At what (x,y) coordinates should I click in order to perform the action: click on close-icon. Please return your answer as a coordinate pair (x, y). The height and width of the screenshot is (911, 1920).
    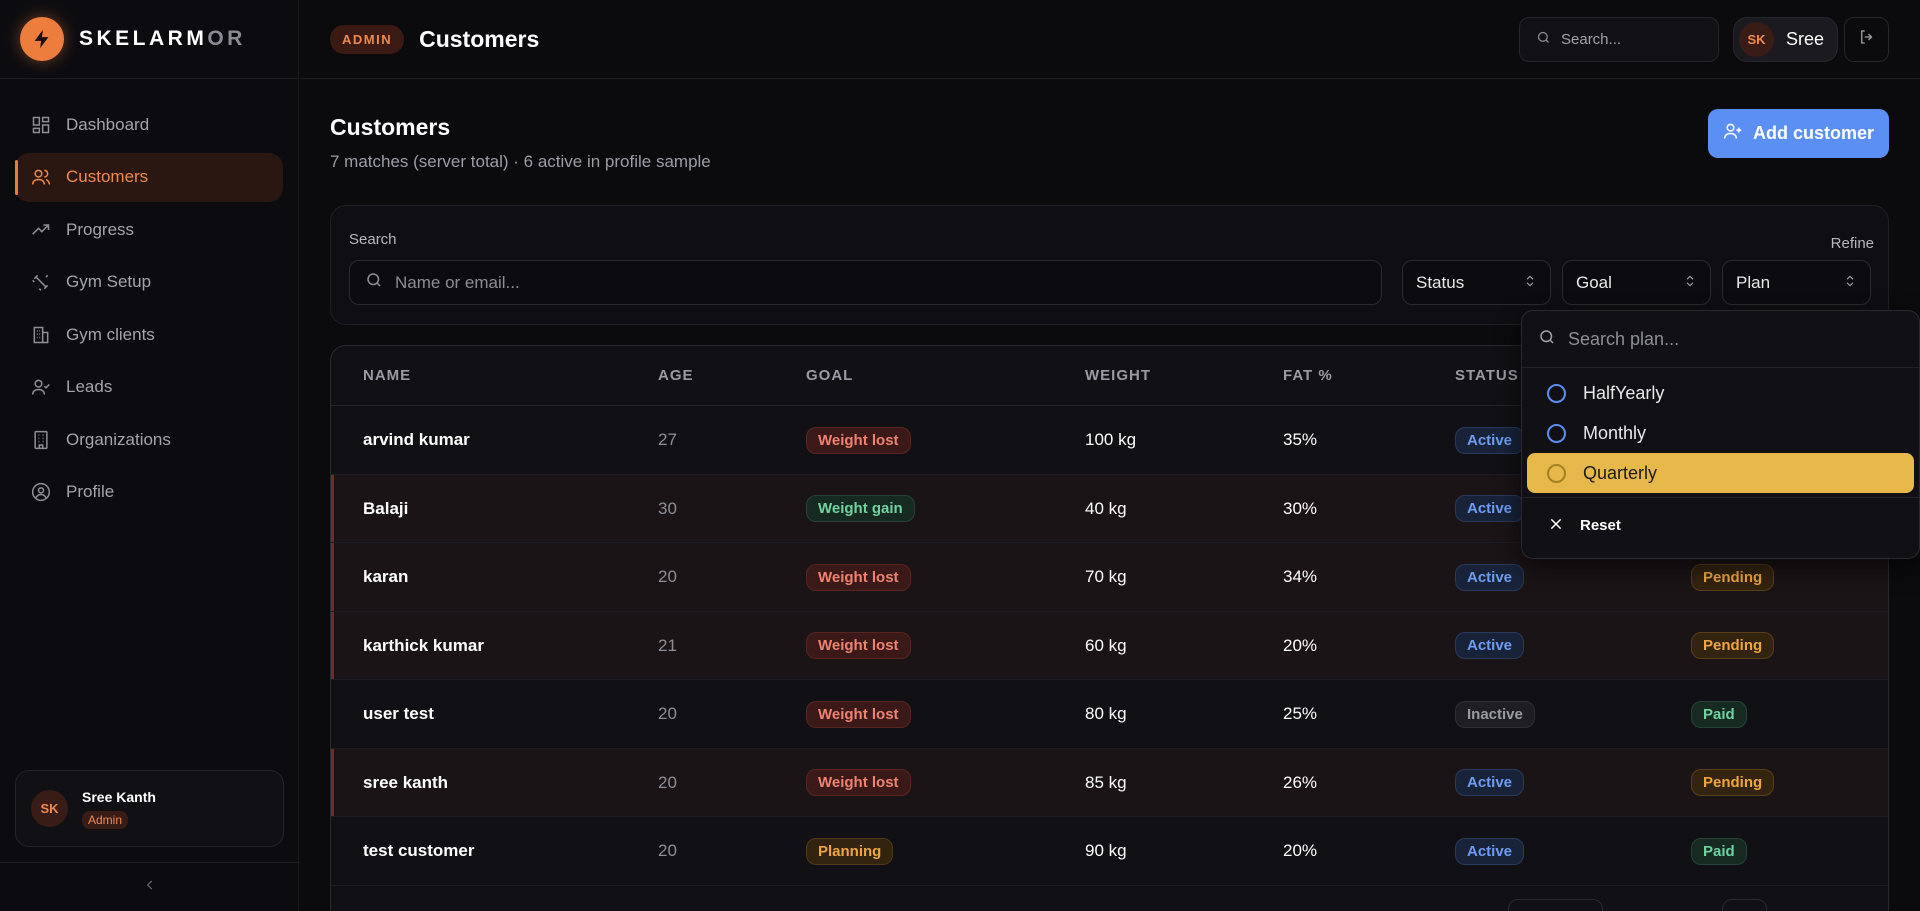
    Looking at the image, I should click on (1556, 526).